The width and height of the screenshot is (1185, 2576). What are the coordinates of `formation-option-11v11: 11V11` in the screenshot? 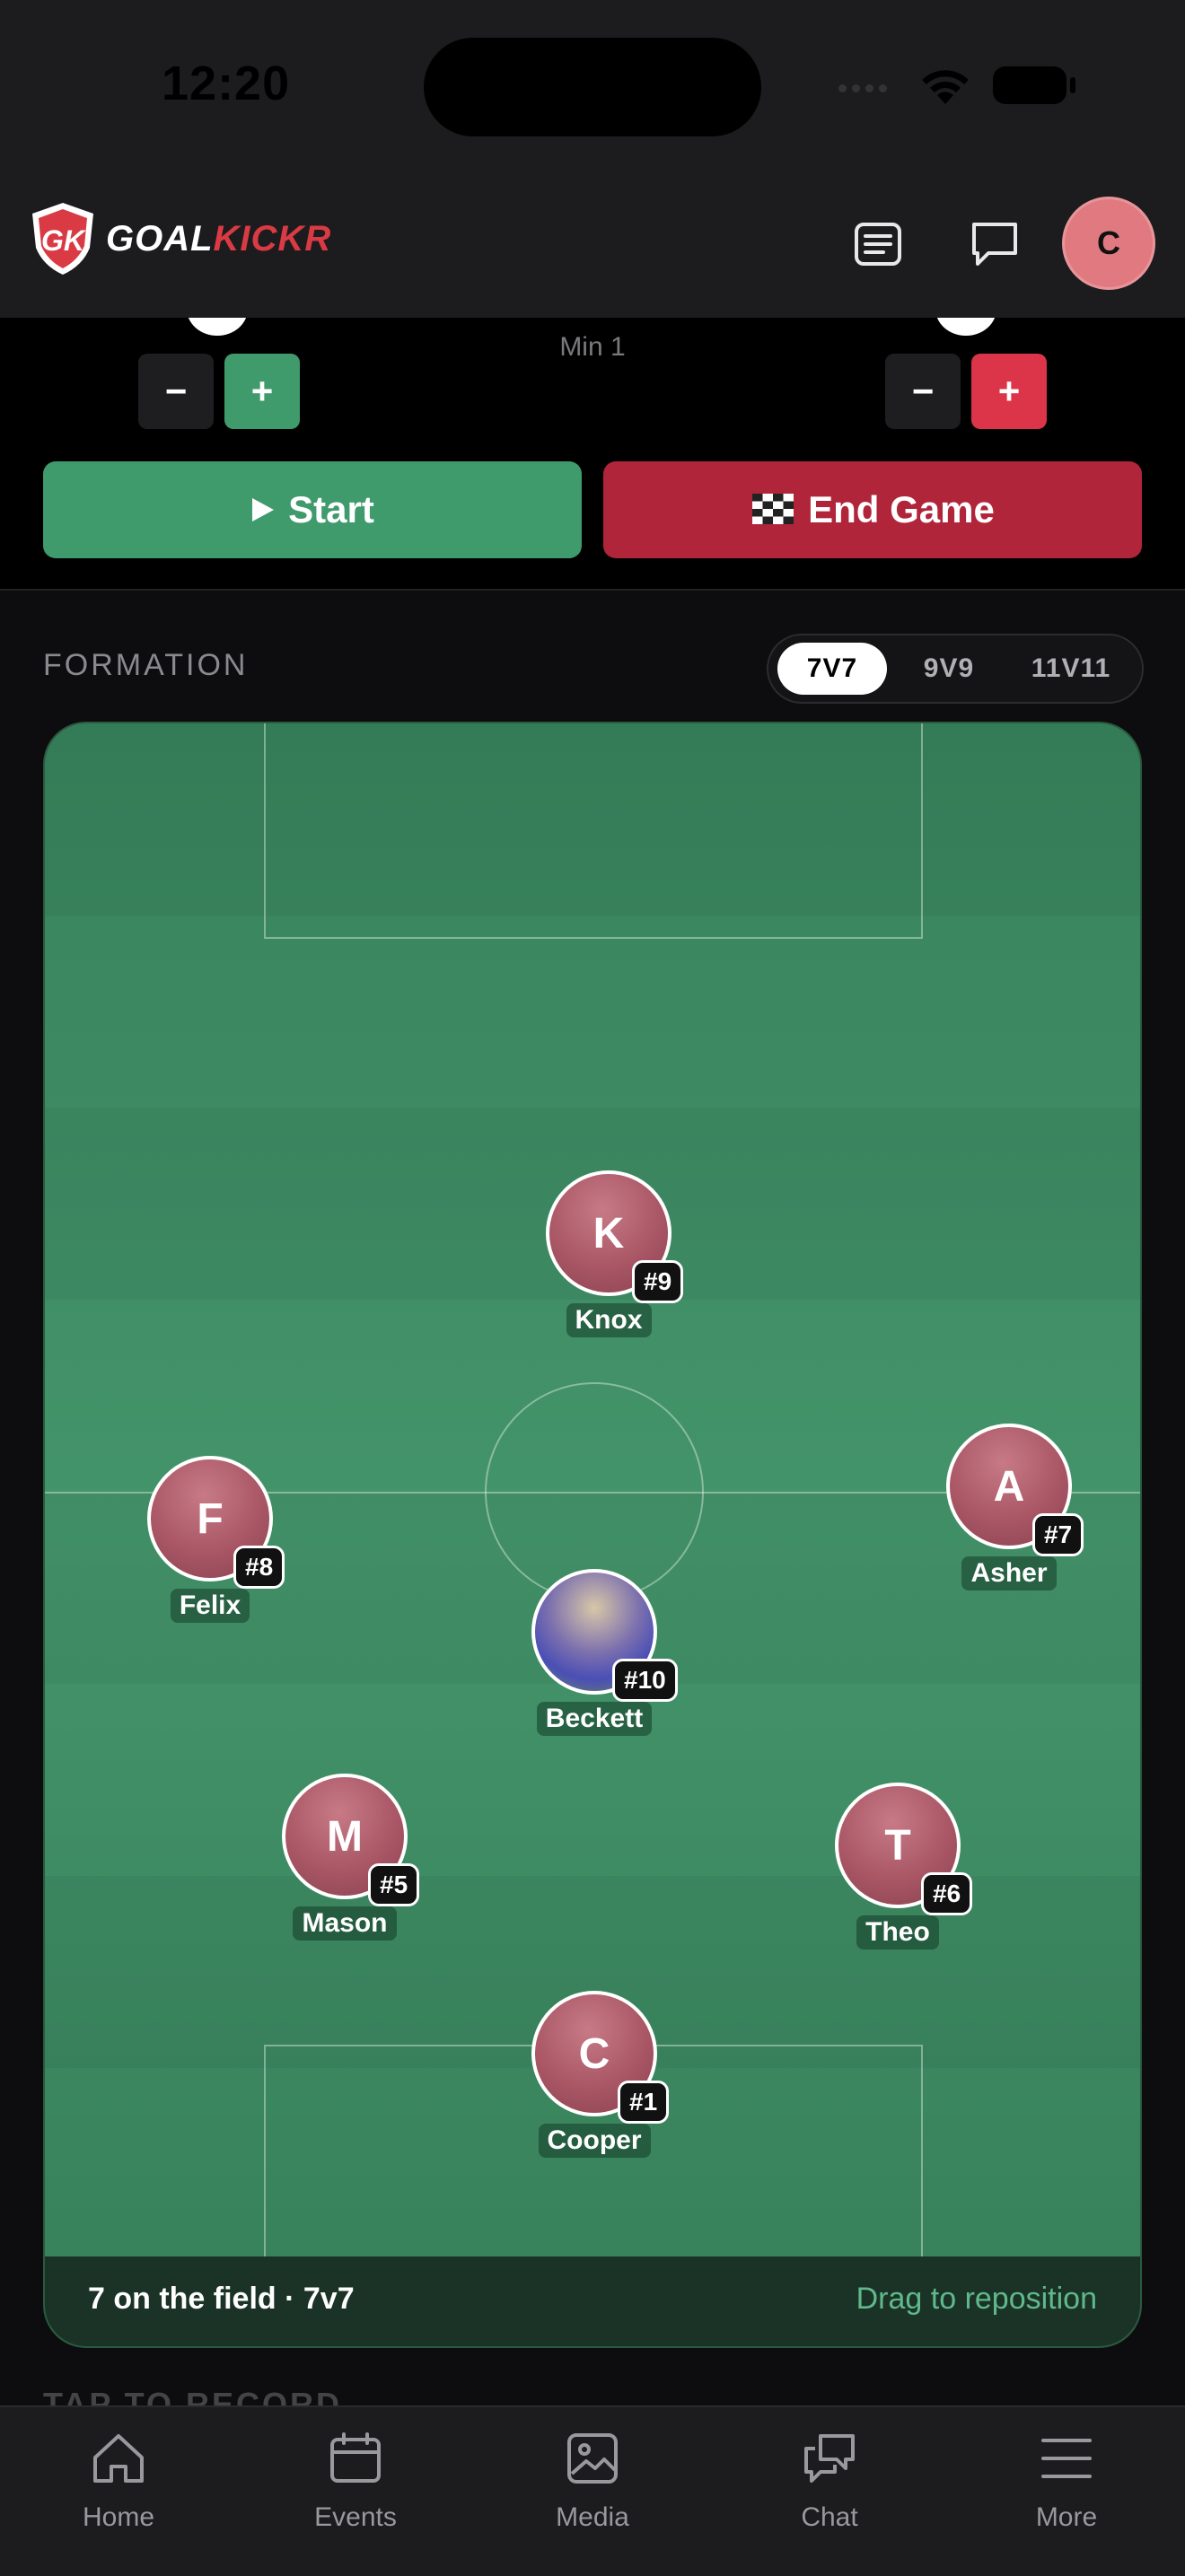 It's located at (1071, 669).